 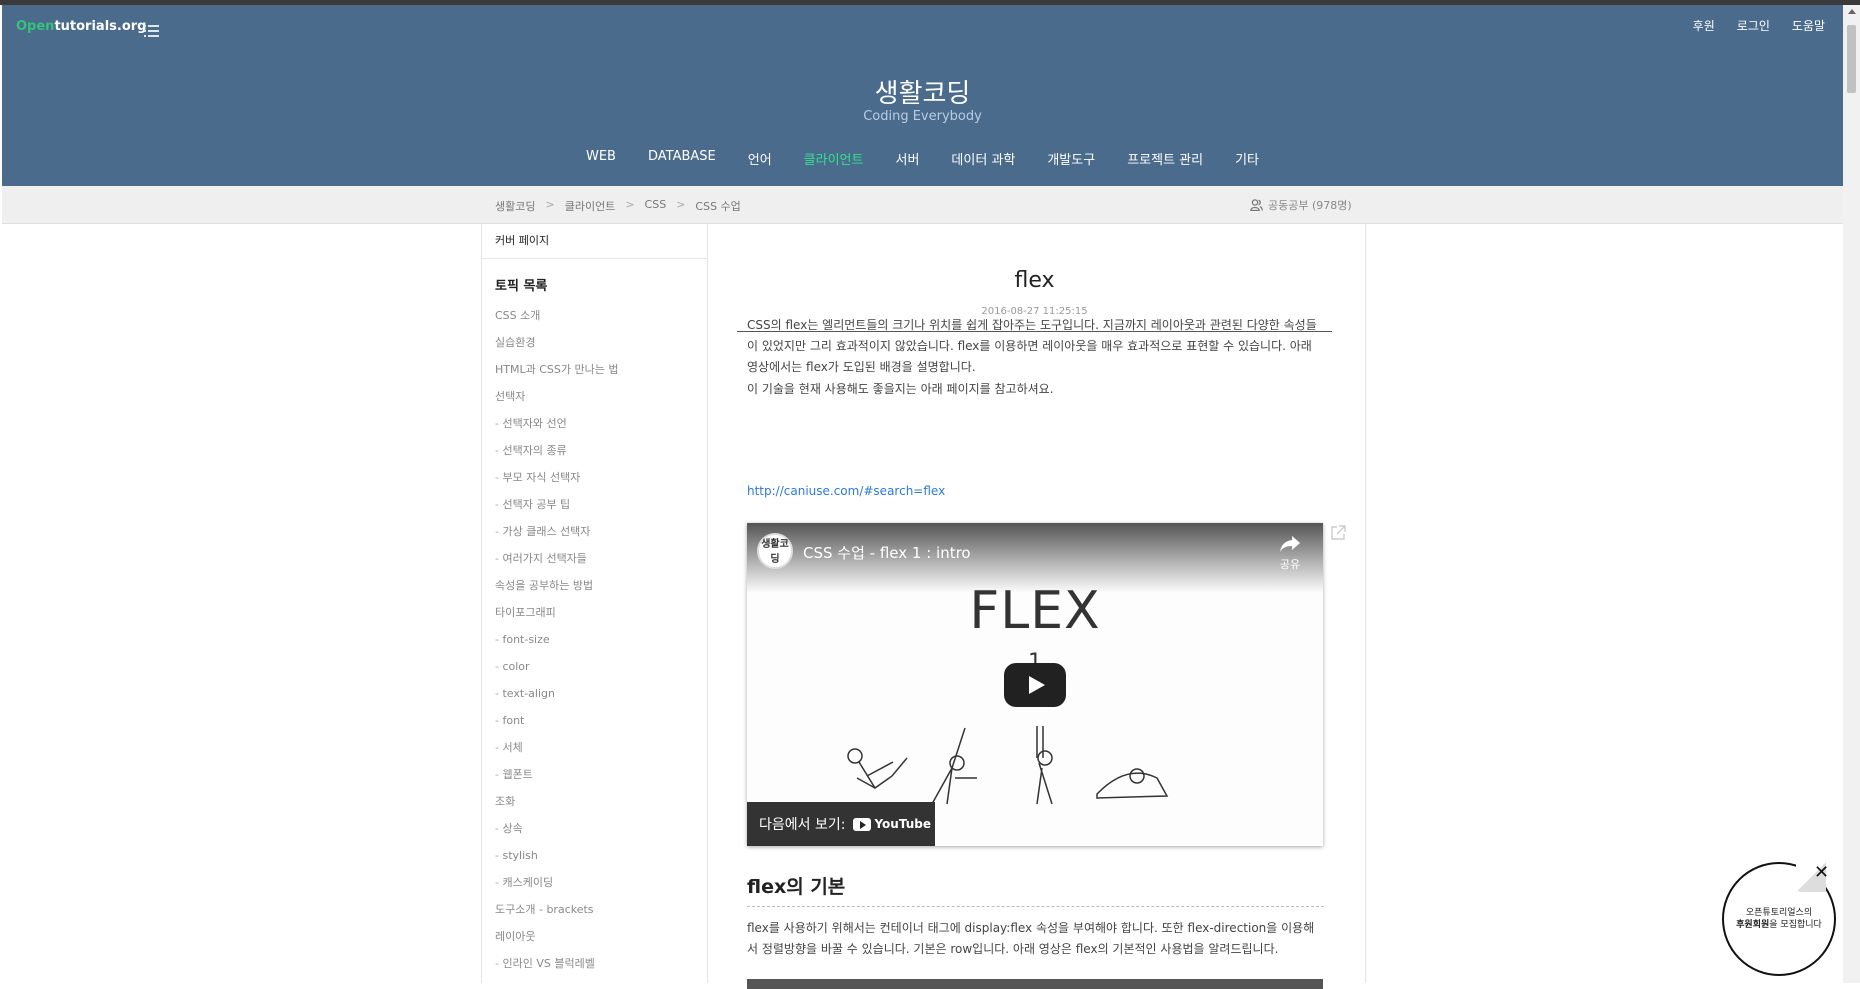 I want to click on topic-item: 선택자, so click(x=601, y=396).